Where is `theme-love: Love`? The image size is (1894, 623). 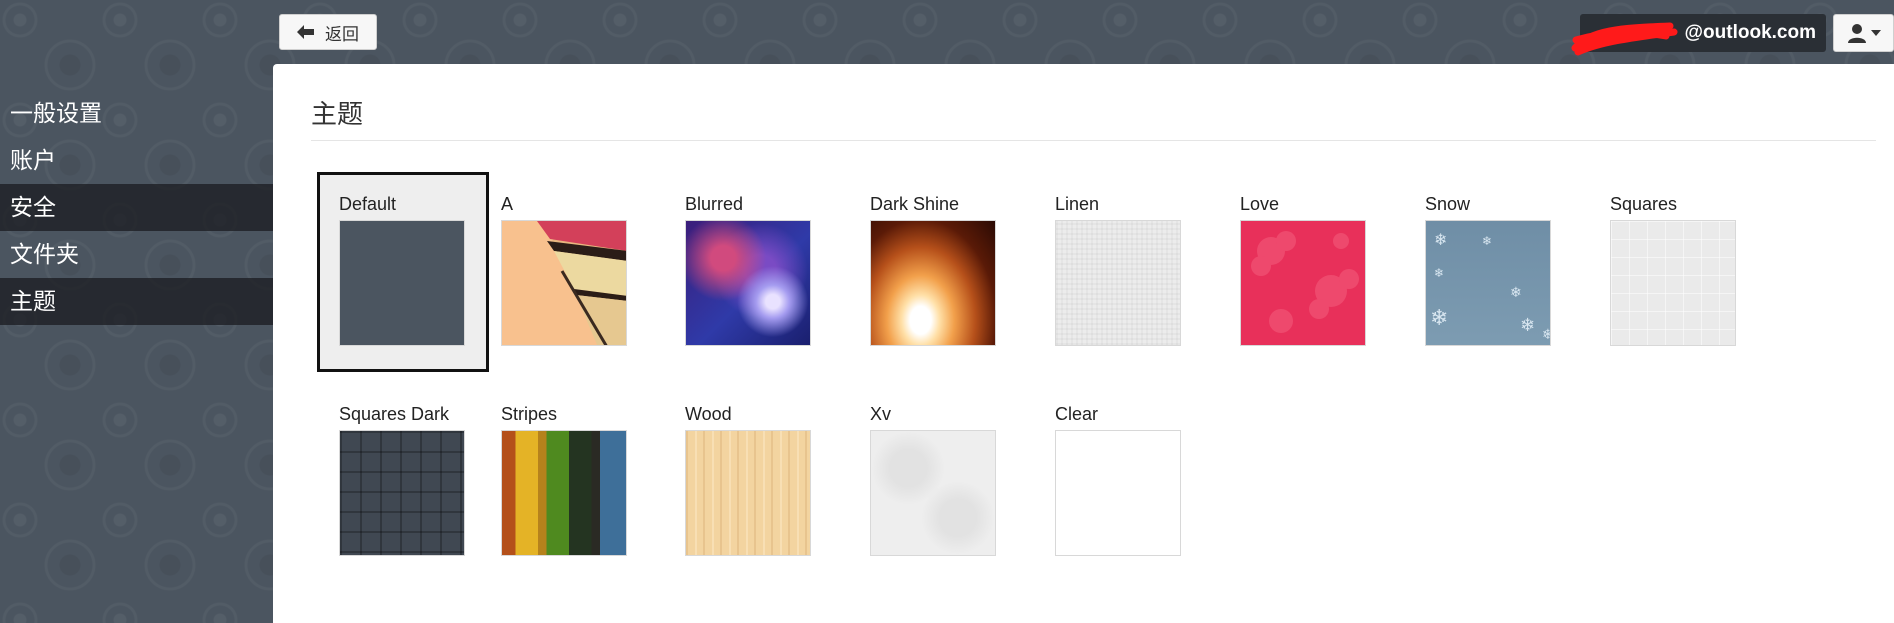
theme-love: Love is located at coordinates (1304, 272).